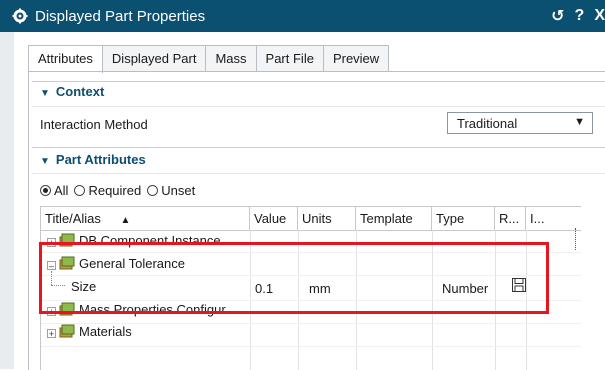  I want to click on tab-part-file: Part File, so click(289, 58).